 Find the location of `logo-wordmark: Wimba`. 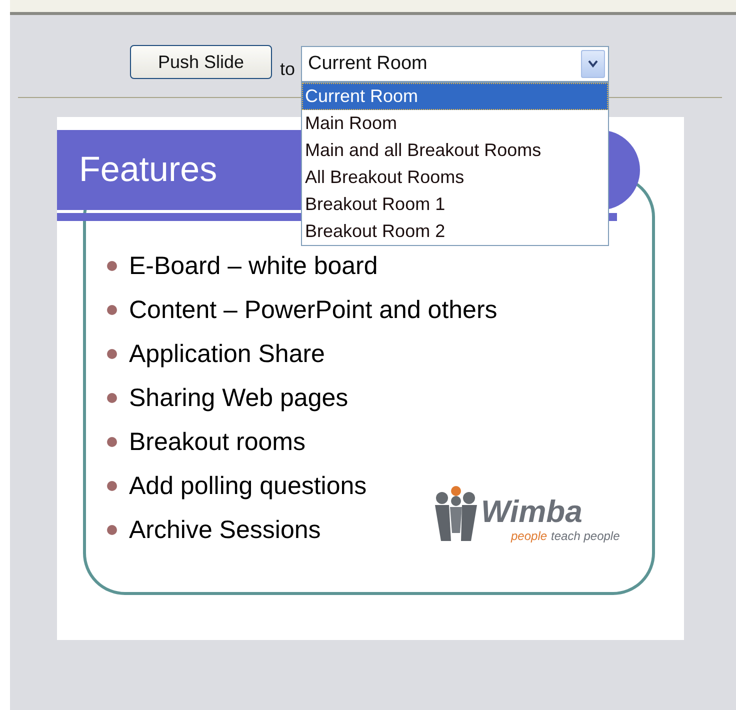

logo-wordmark: Wimba is located at coordinates (532, 512).